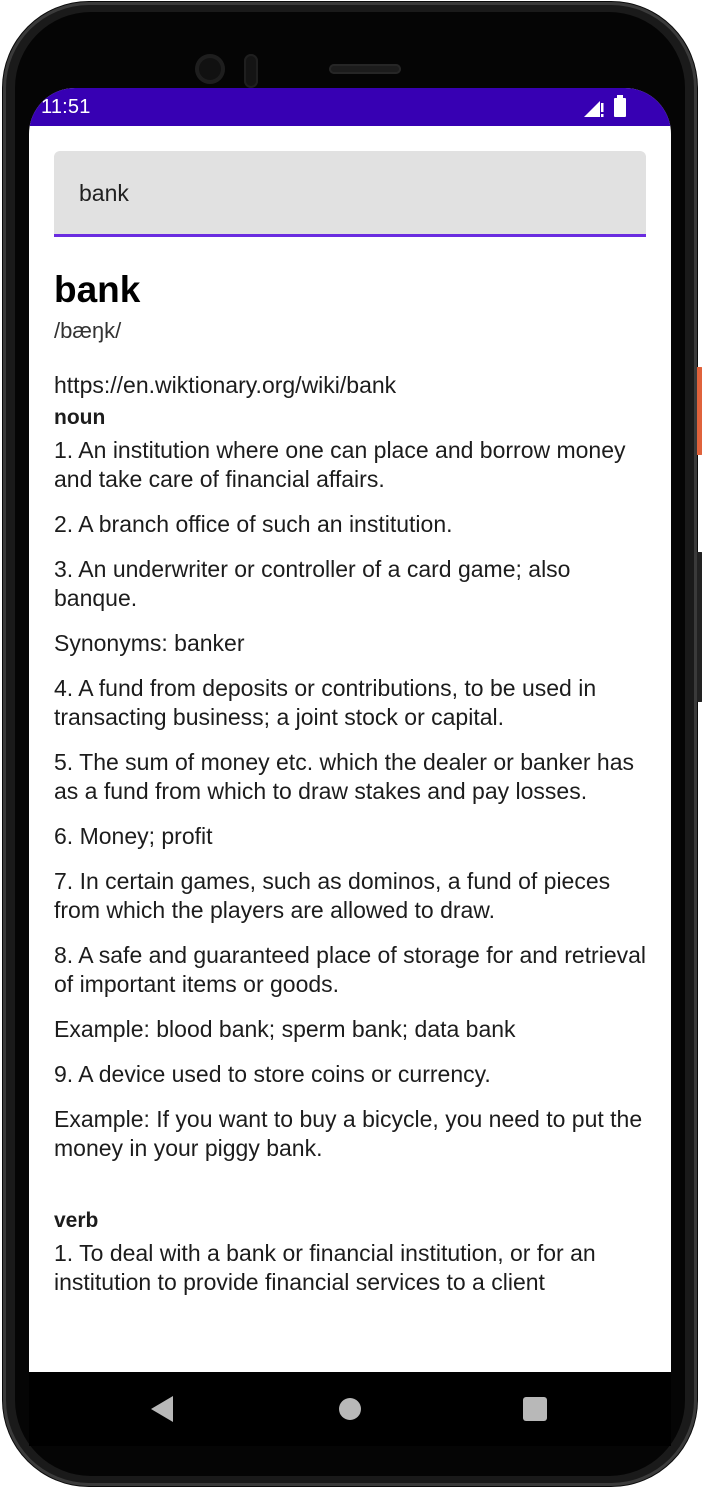 This screenshot has width=702, height=1490. What do you see at coordinates (162, 1409) in the screenshot?
I see `back-icon` at bounding box center [162, 1409].